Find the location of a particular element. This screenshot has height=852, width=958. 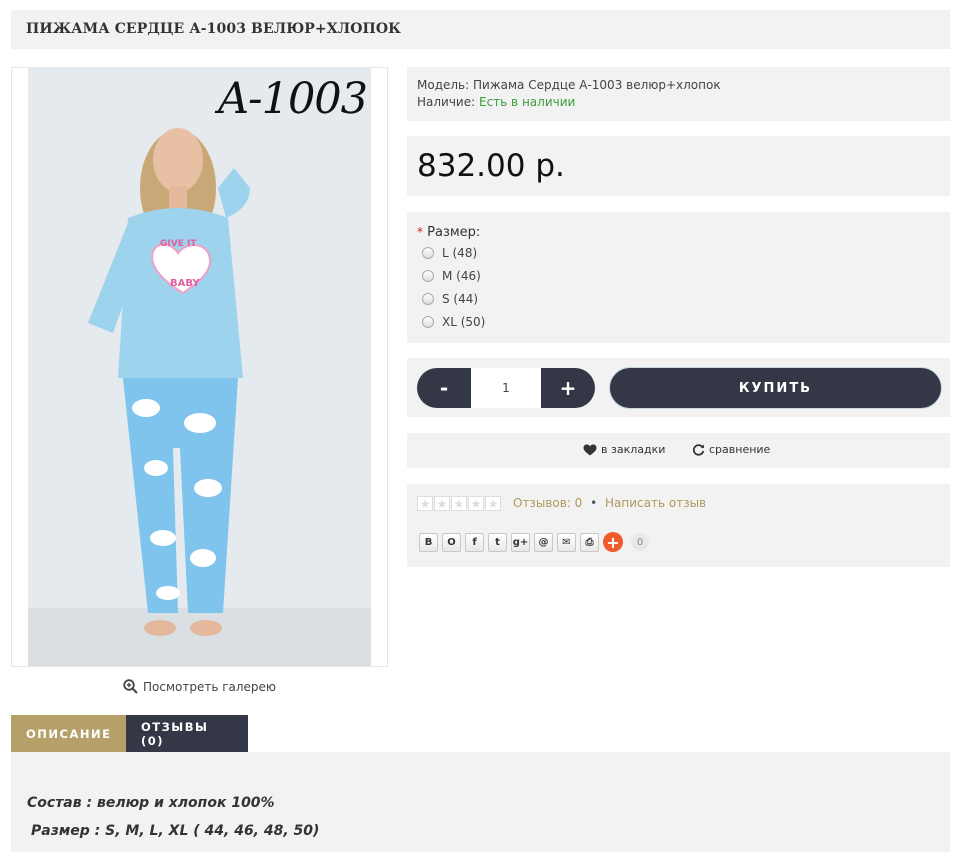

write-review-link: Написать отзыв is located at coordinates (655, 503).